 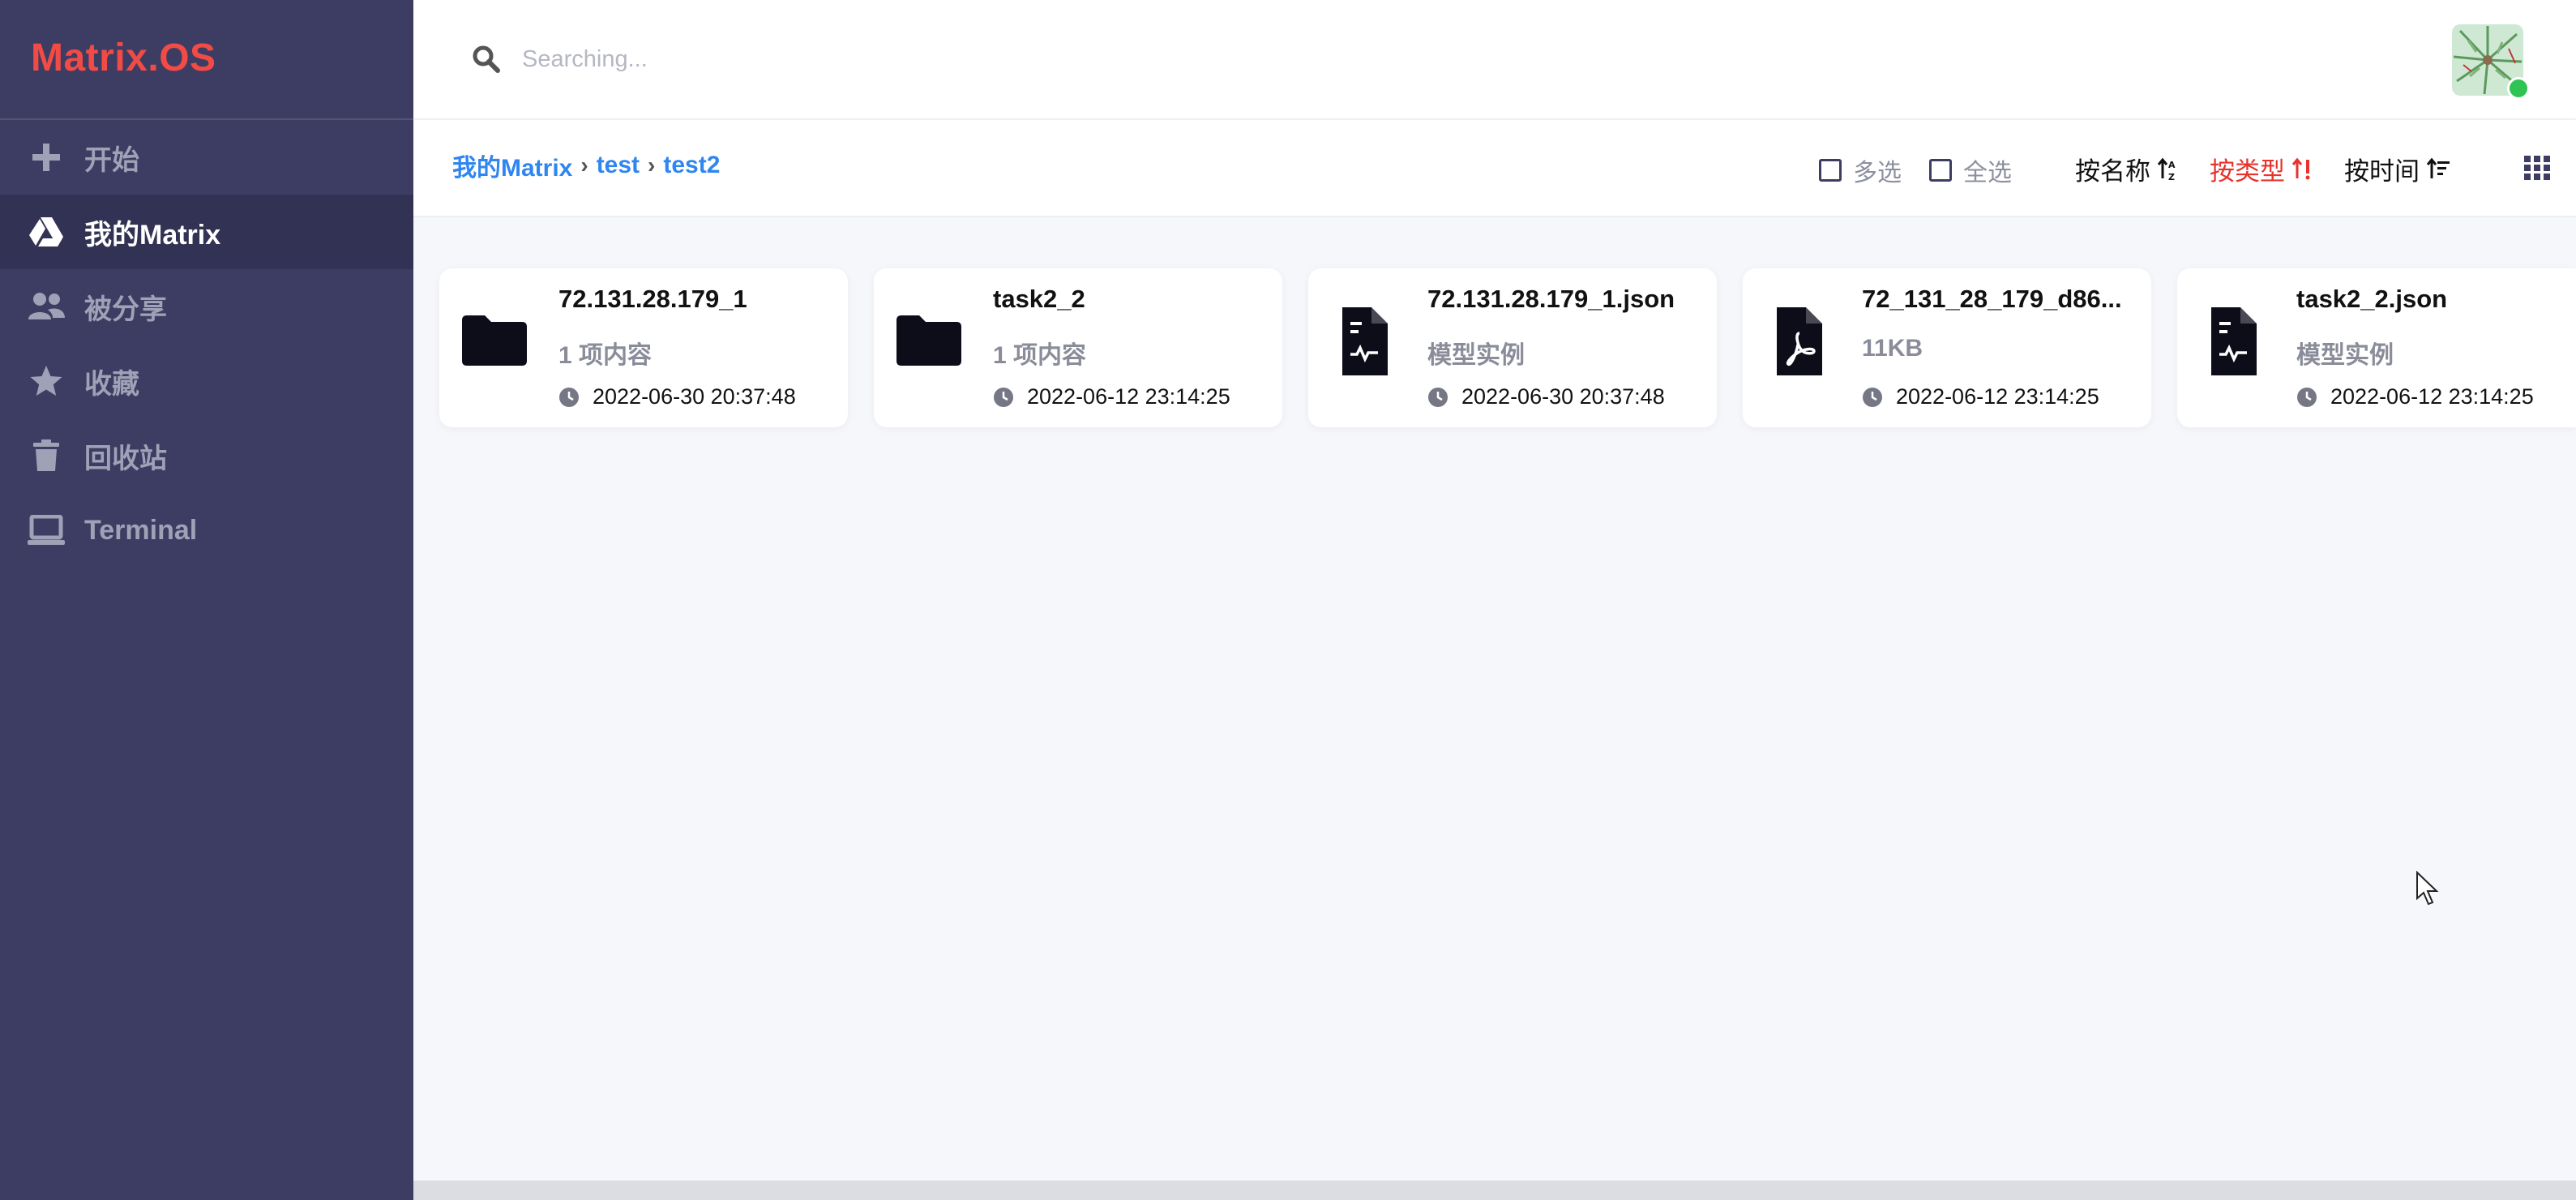 I want to click on sort-by-type-button: 按类型, so click(x=2263, y=169).